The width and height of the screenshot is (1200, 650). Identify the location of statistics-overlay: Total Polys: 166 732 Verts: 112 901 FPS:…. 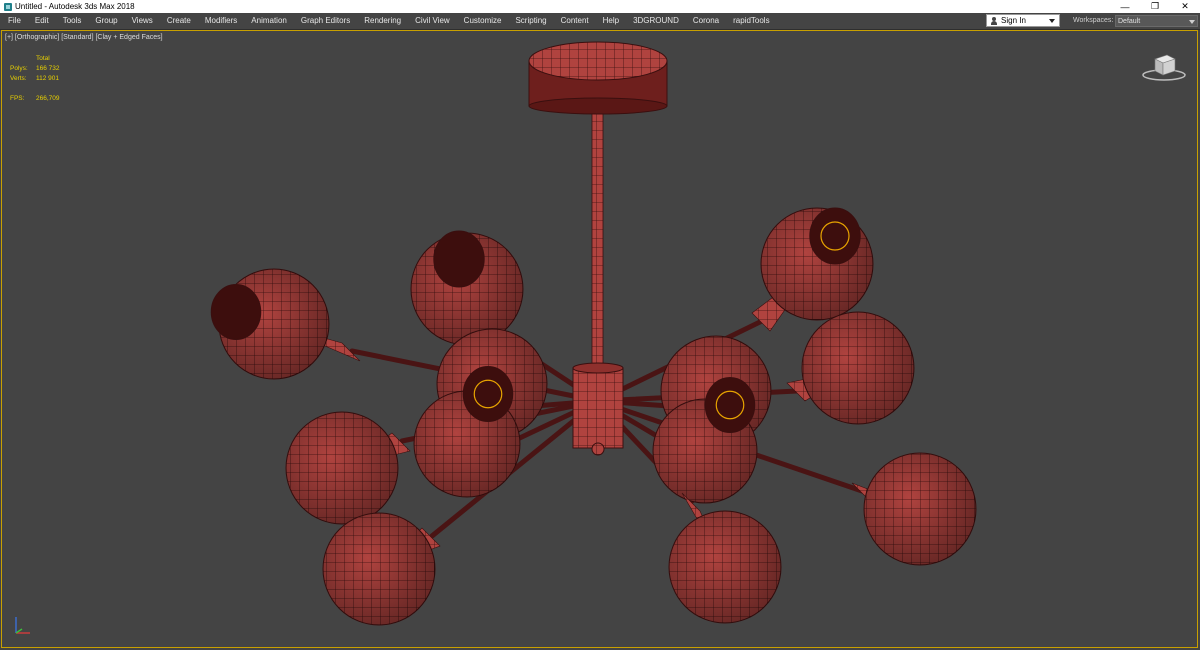
(35, 79).